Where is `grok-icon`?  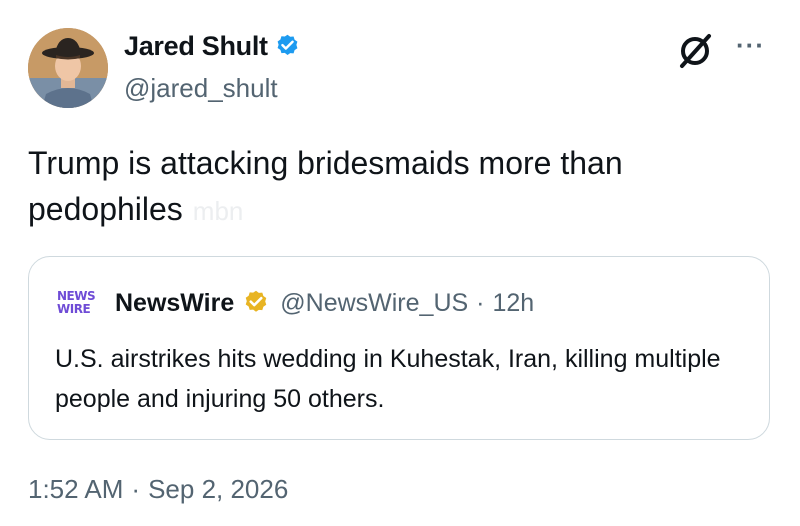 grok-icon is located at coordinates (695, 51).